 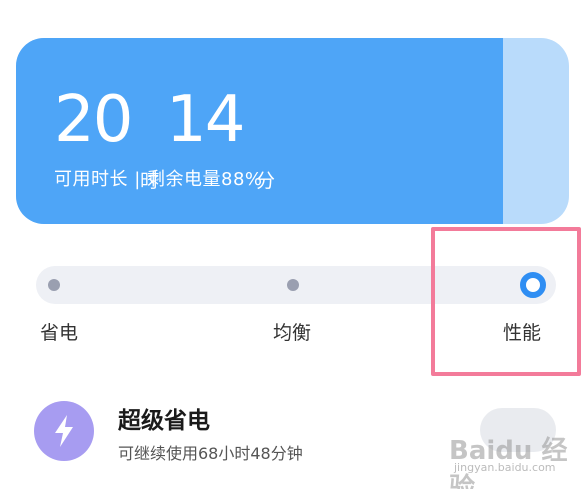 I want to click on minutes-value: 14, so click(x=205, y=120).